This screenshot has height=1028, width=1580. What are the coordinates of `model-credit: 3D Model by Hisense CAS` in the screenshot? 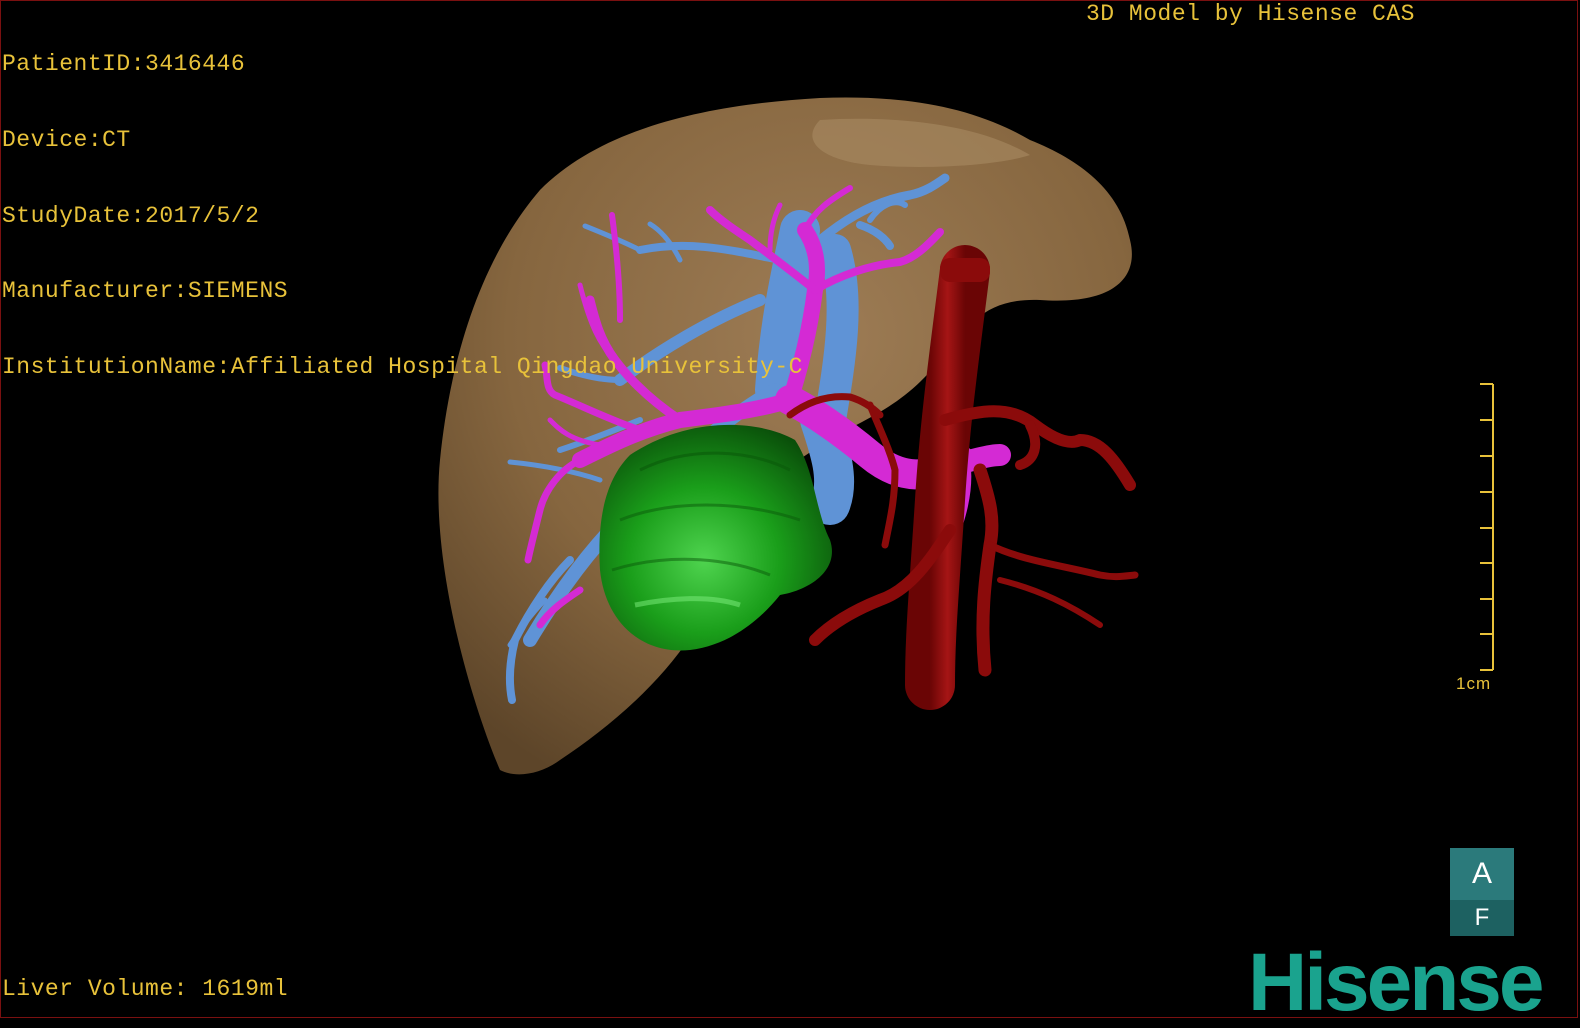 It's located at (1250, 14).